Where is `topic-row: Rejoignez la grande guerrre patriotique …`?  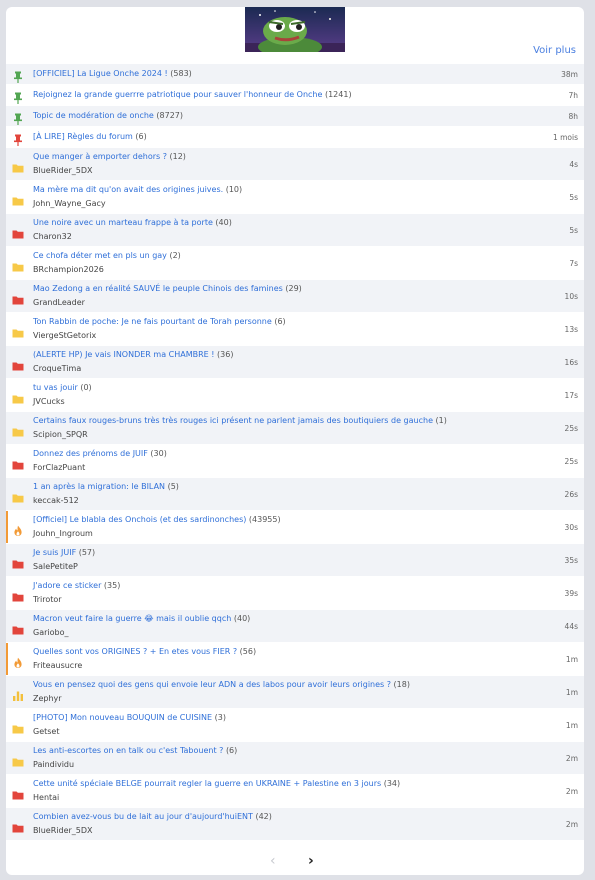
topic-row: Rejoignez la grande guerrre patriotique … is located at coordinates (295, 95).